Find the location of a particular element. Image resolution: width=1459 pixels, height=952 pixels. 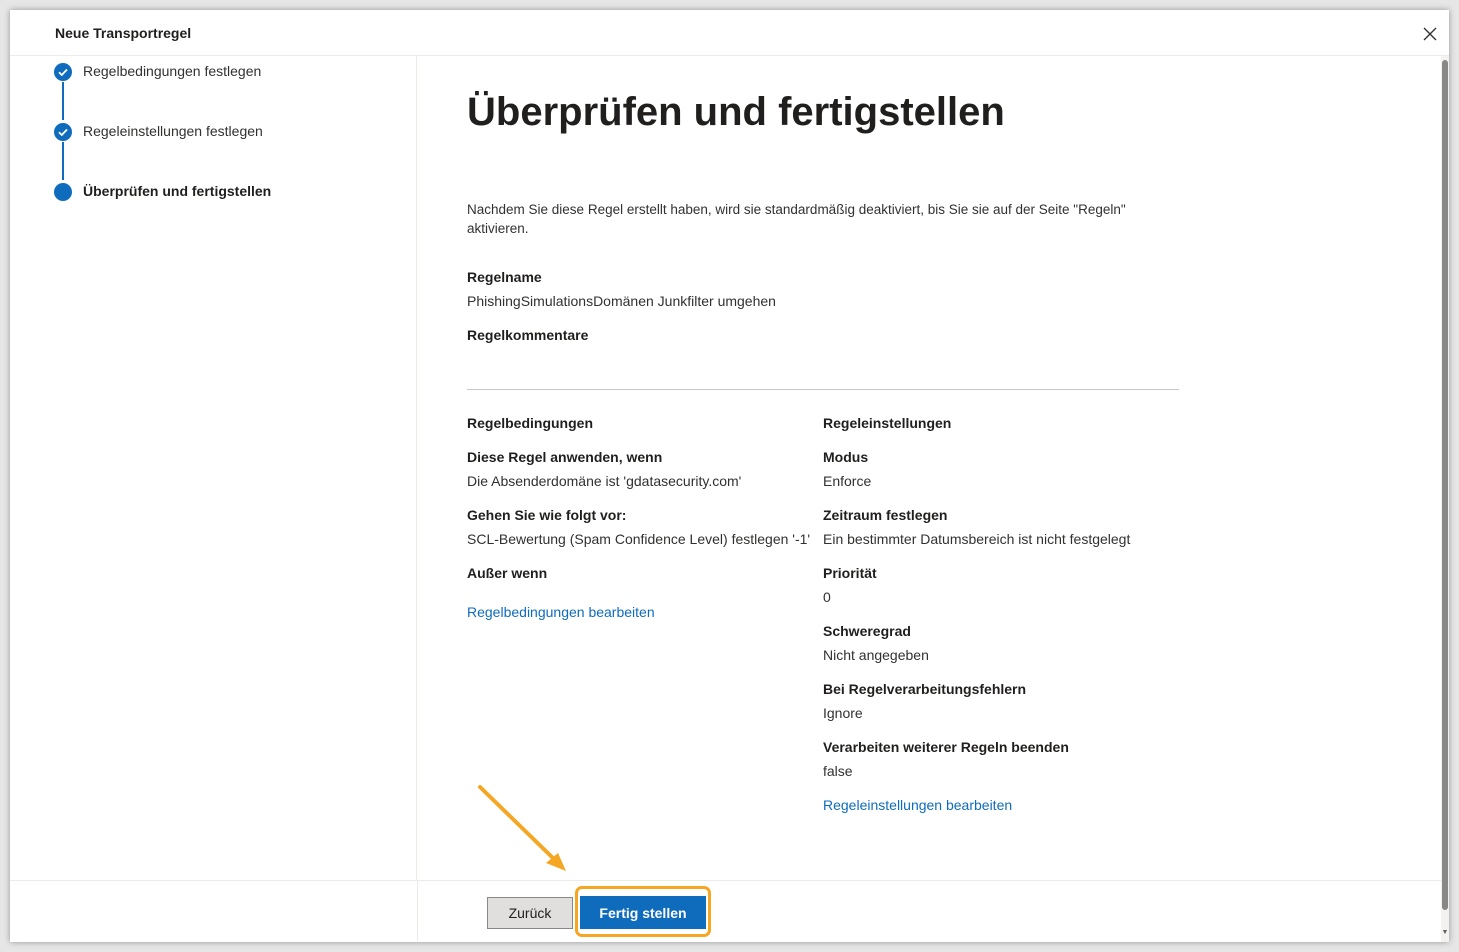

action-label: Gehen Sie wie folgt vor: is located at coordinates (547, 515).